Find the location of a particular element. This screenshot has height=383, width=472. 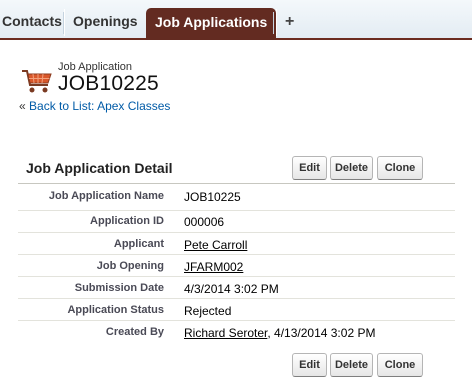

edit-button-bottom: Edit is located at coordinates (309, 365).